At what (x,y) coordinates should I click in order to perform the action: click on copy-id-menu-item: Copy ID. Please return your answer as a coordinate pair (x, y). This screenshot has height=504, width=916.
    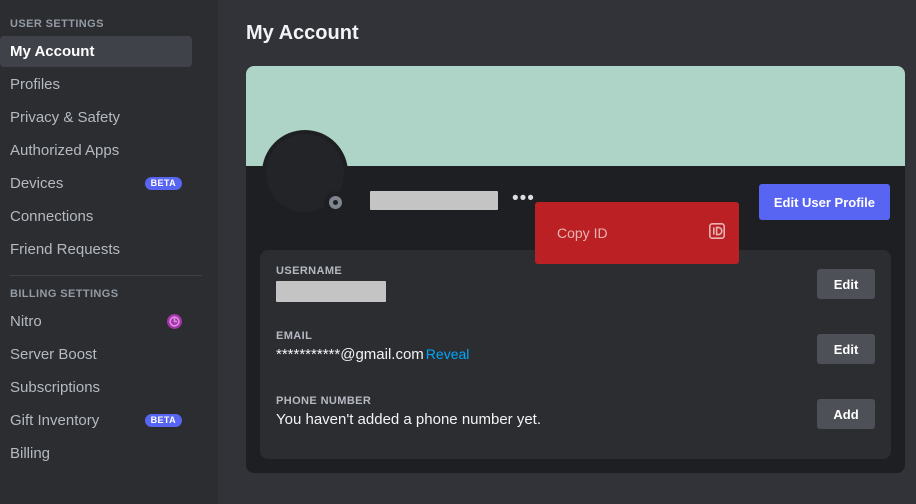
    Looking at the image, I should click on (637, 233).